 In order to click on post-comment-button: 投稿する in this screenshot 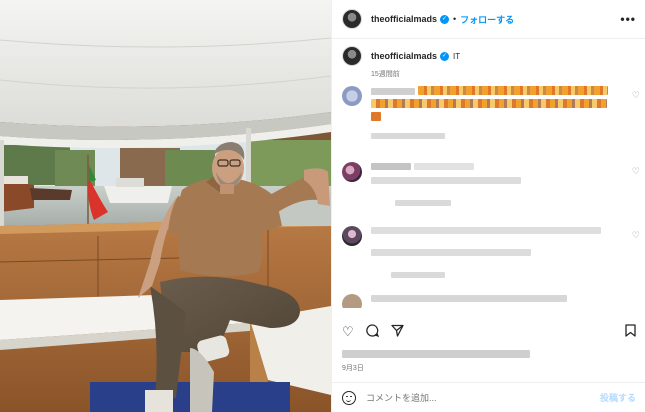, I will do `click(618, 397)`.